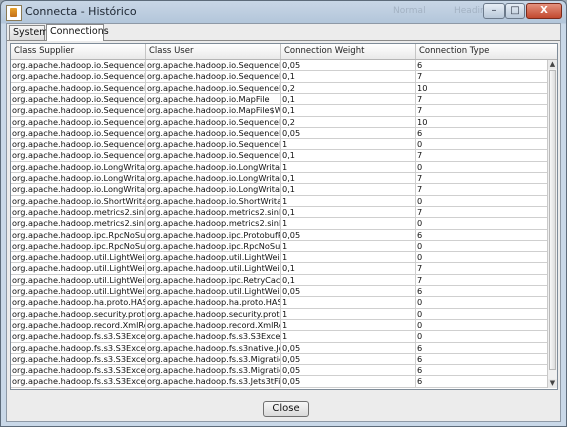 This screenshot has width=567, height=427. What do you see at coordinates (79, 371) in the screenshot?
I see `cell-class-supplier: org.apache.hadoop.fs.s3.S3Exception` at bounding box center [79, 371].